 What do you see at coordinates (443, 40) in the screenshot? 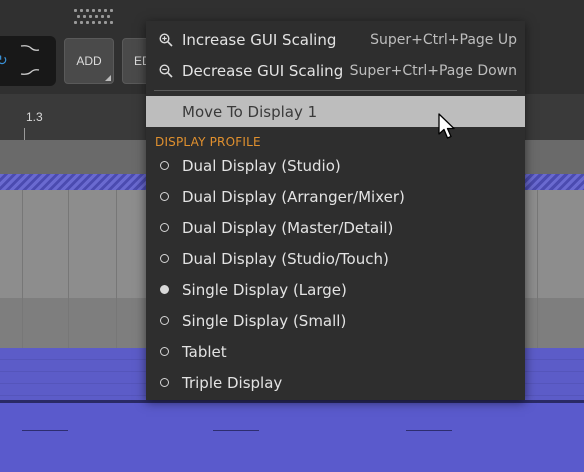
I see `menu-item-shortcut: Super+Ctrl+Page Up` at bounding box center [443, 40].